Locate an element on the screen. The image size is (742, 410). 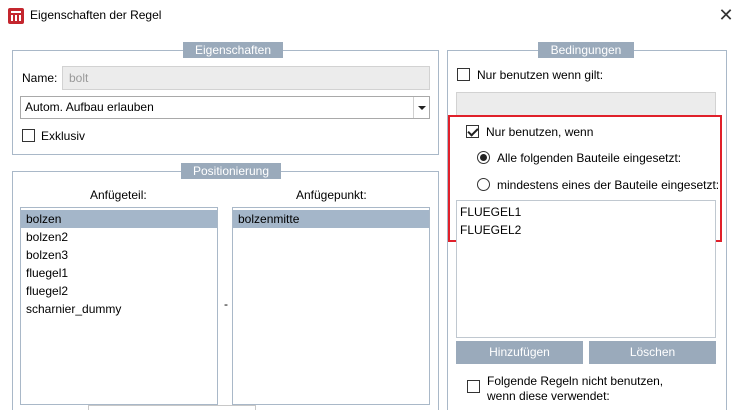
delete-button: Löschen is located at coordinates (652, 352).